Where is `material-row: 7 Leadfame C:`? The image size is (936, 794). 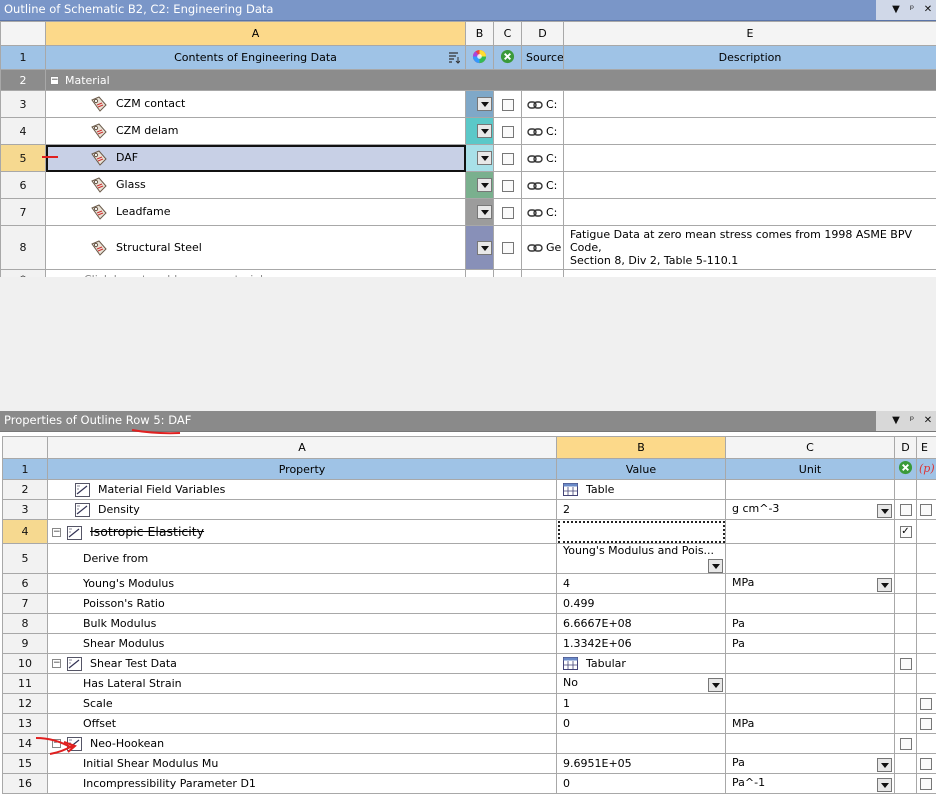 material-row: 7 Leadfame C: is located at coordinates (468, 212).